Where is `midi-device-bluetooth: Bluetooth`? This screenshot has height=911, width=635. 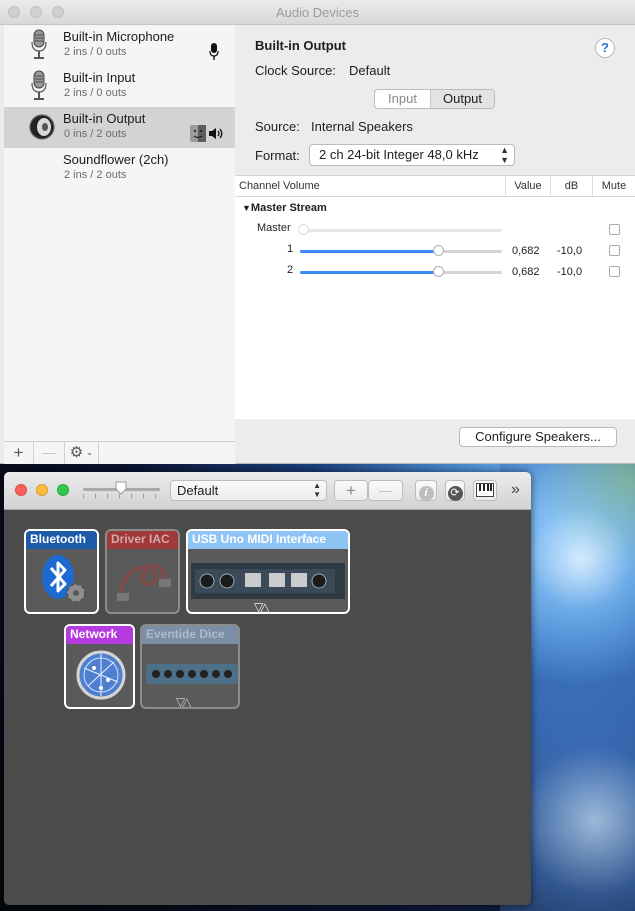 midi-device-bluetooth: Bluetooth is located at coordinates (61, 571).